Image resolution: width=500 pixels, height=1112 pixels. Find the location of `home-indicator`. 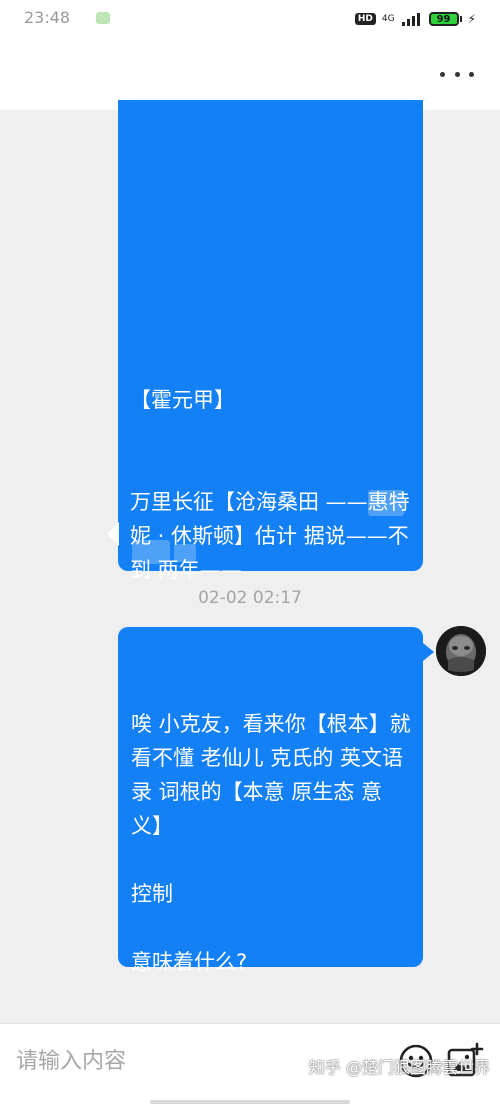

home-indicator is located at coordinates (250, 1102).